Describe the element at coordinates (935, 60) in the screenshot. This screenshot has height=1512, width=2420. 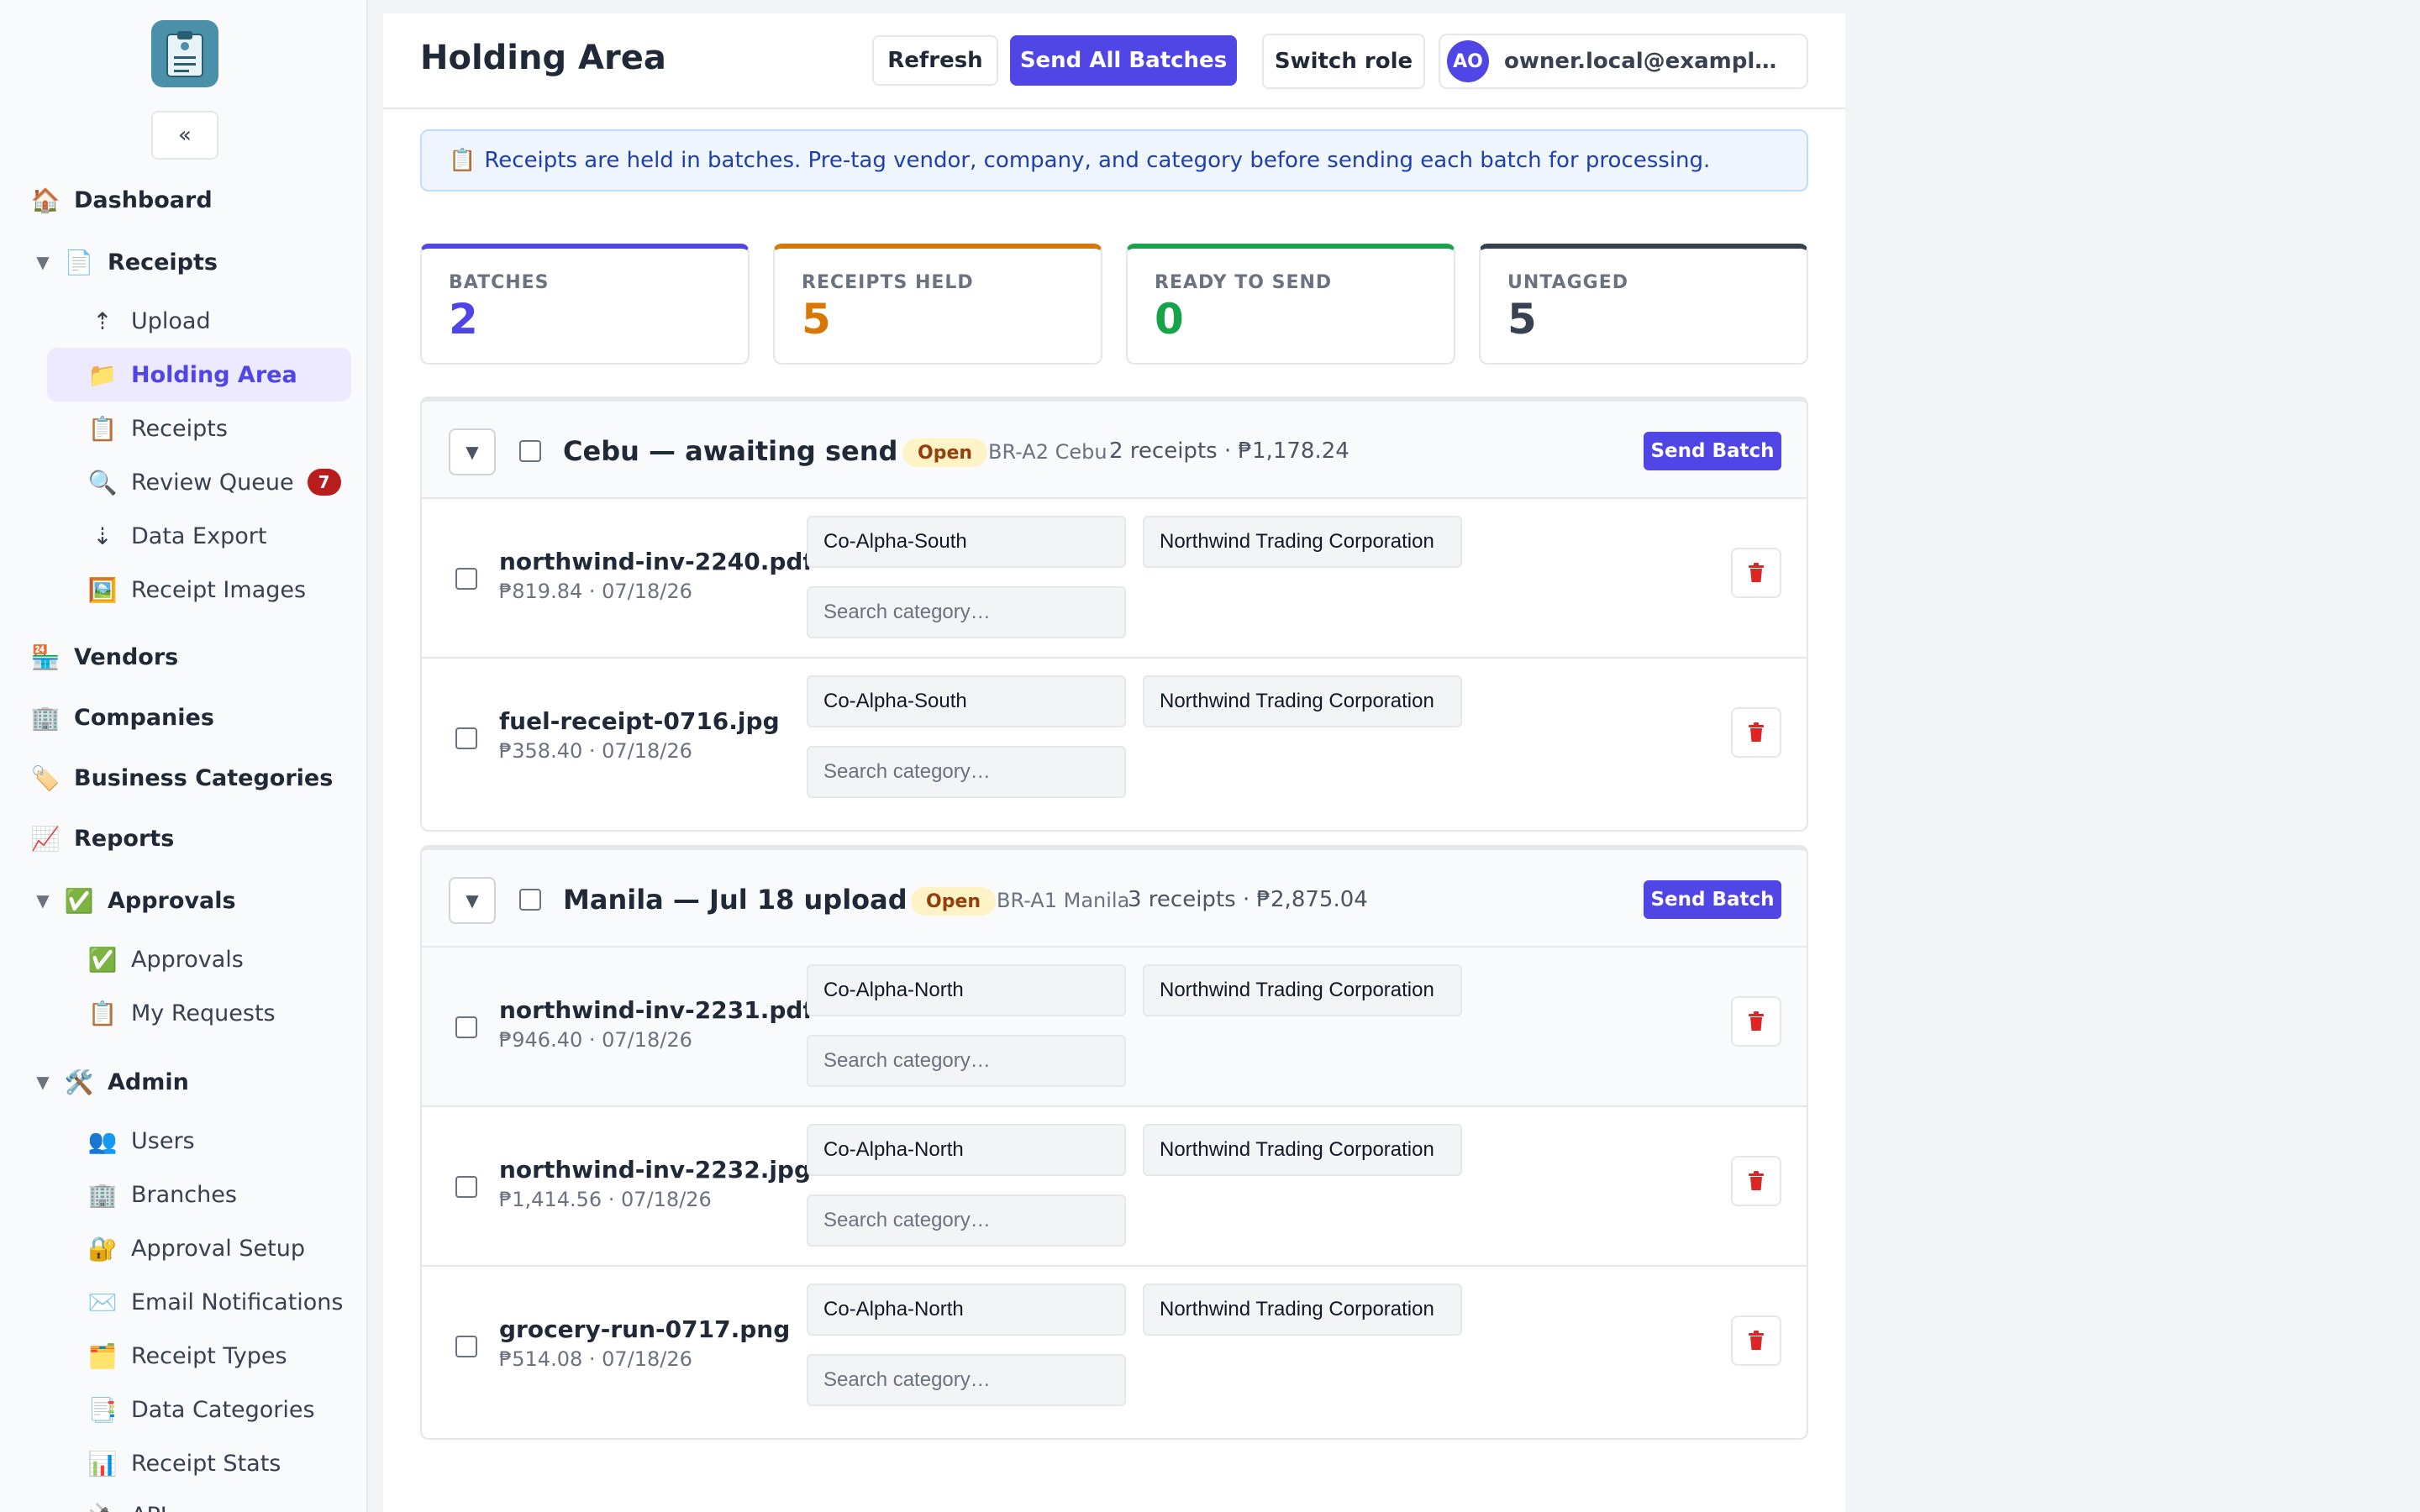
I see `refresh-button: Refresh` at that location.